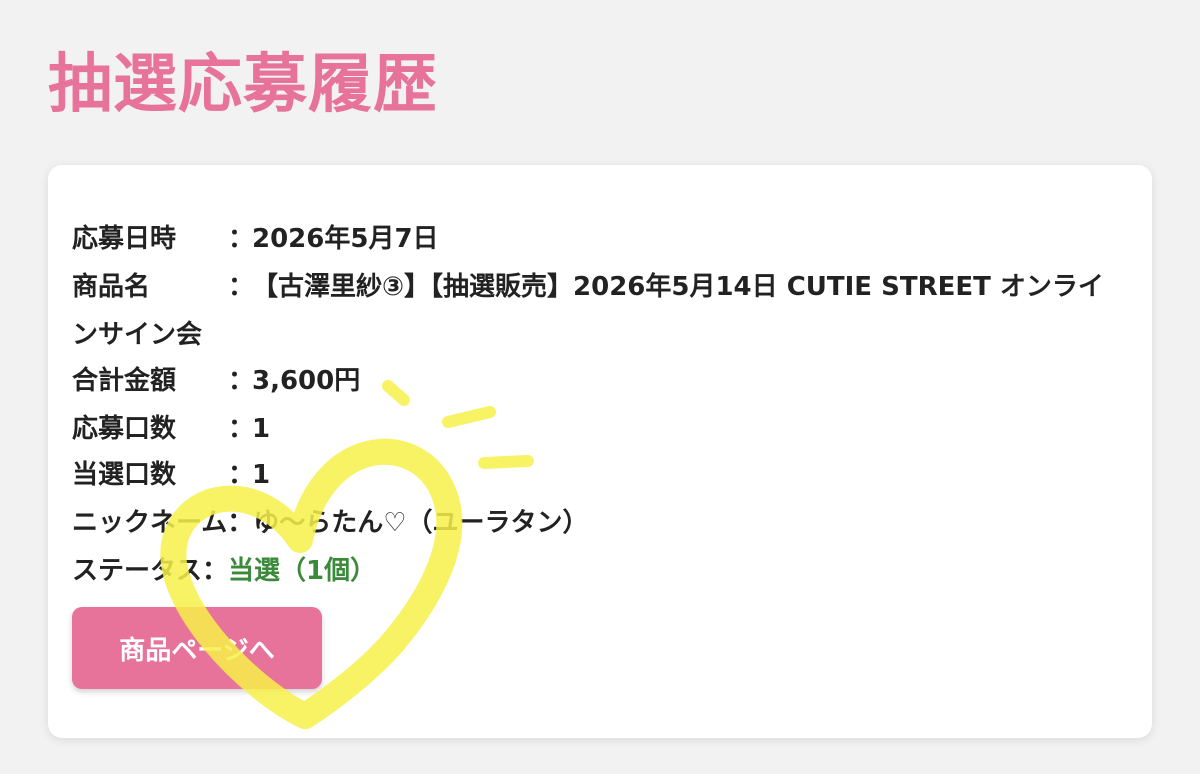 The height and width of the screenshot is (774, 1200). I want to click on nickname-row: ニックネーム：ゆ〜らたん♡（ユーラタン）, so click(330, 523).